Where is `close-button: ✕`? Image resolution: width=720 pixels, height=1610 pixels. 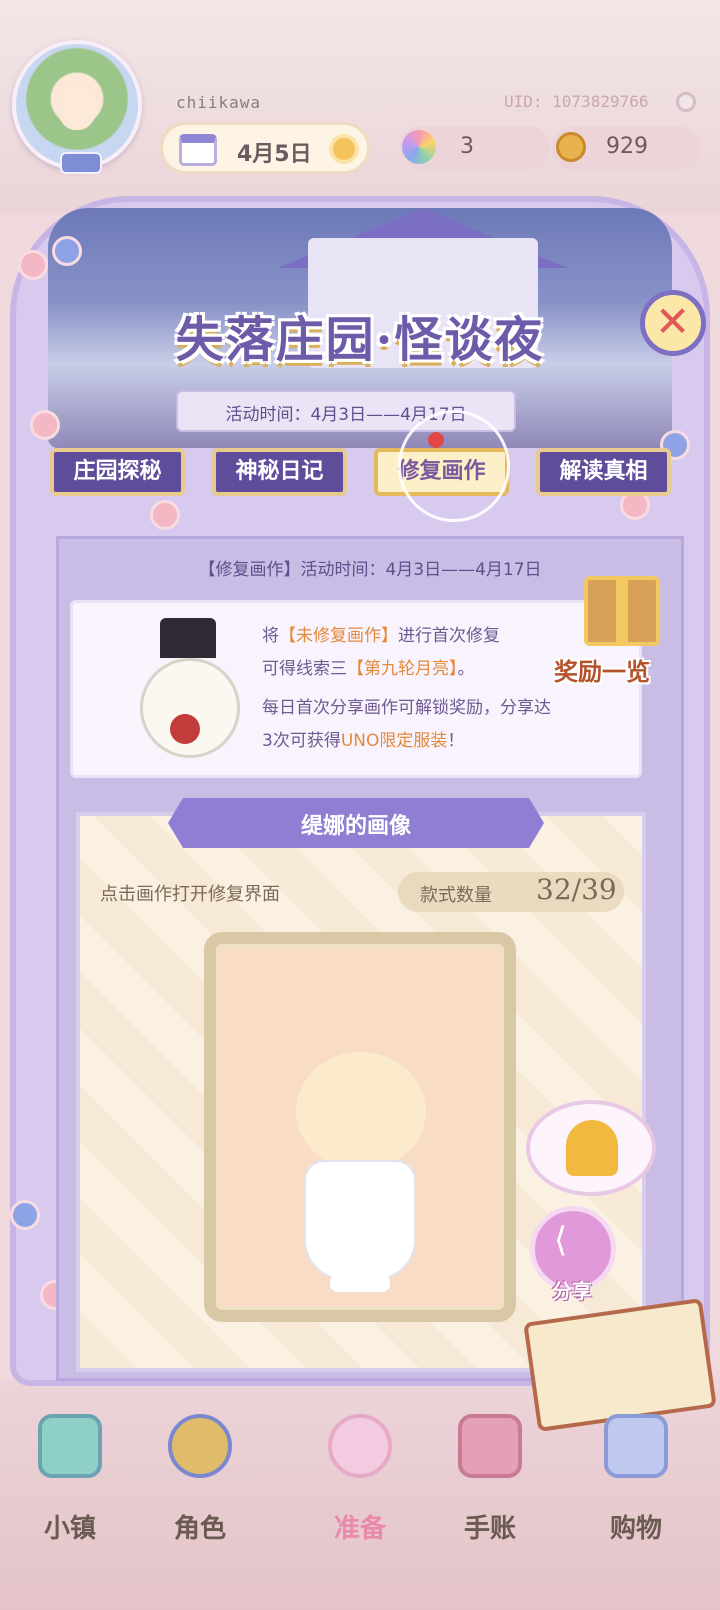 close-button: ✕ is located at coordinates (673, 323).